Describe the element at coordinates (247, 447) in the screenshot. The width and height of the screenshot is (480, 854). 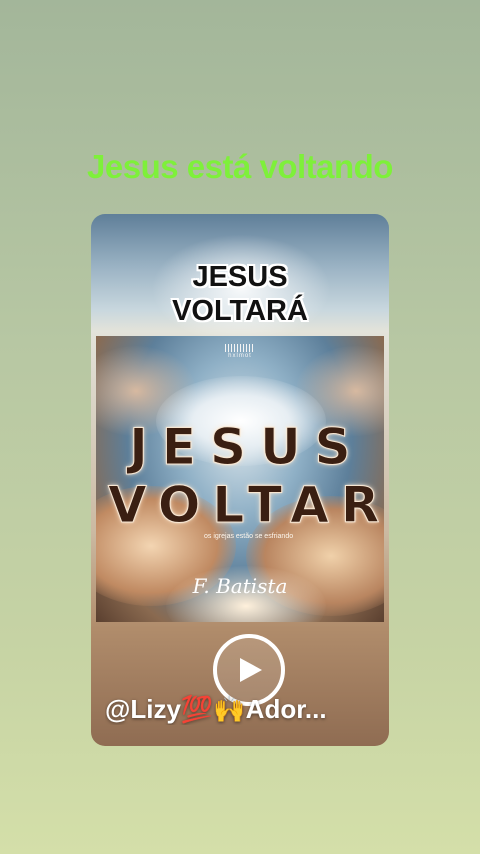
I see `album-title-line1: JESUS` at that location.